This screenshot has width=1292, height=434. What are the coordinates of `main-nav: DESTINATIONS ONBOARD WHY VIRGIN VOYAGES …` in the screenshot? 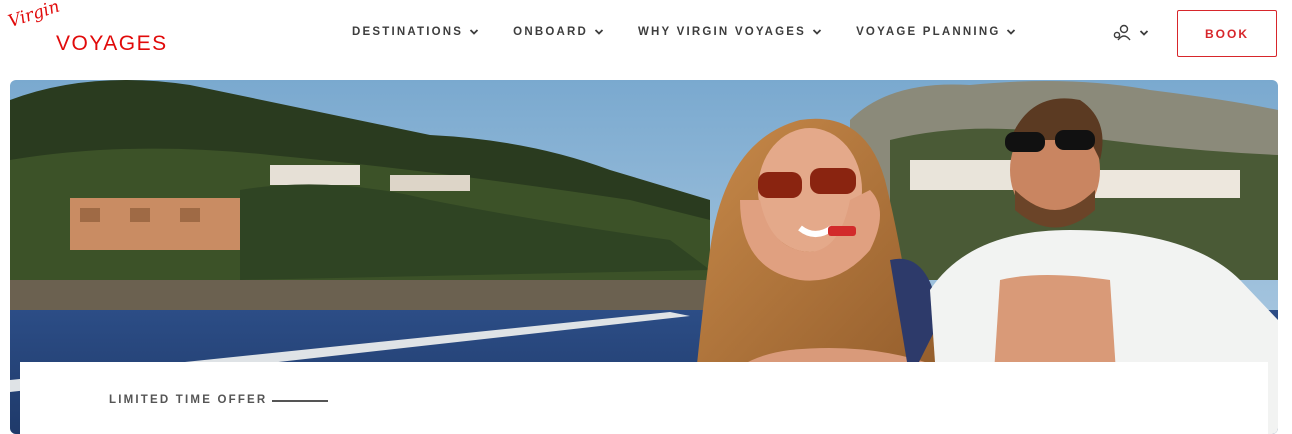 It's located at (684, 32).